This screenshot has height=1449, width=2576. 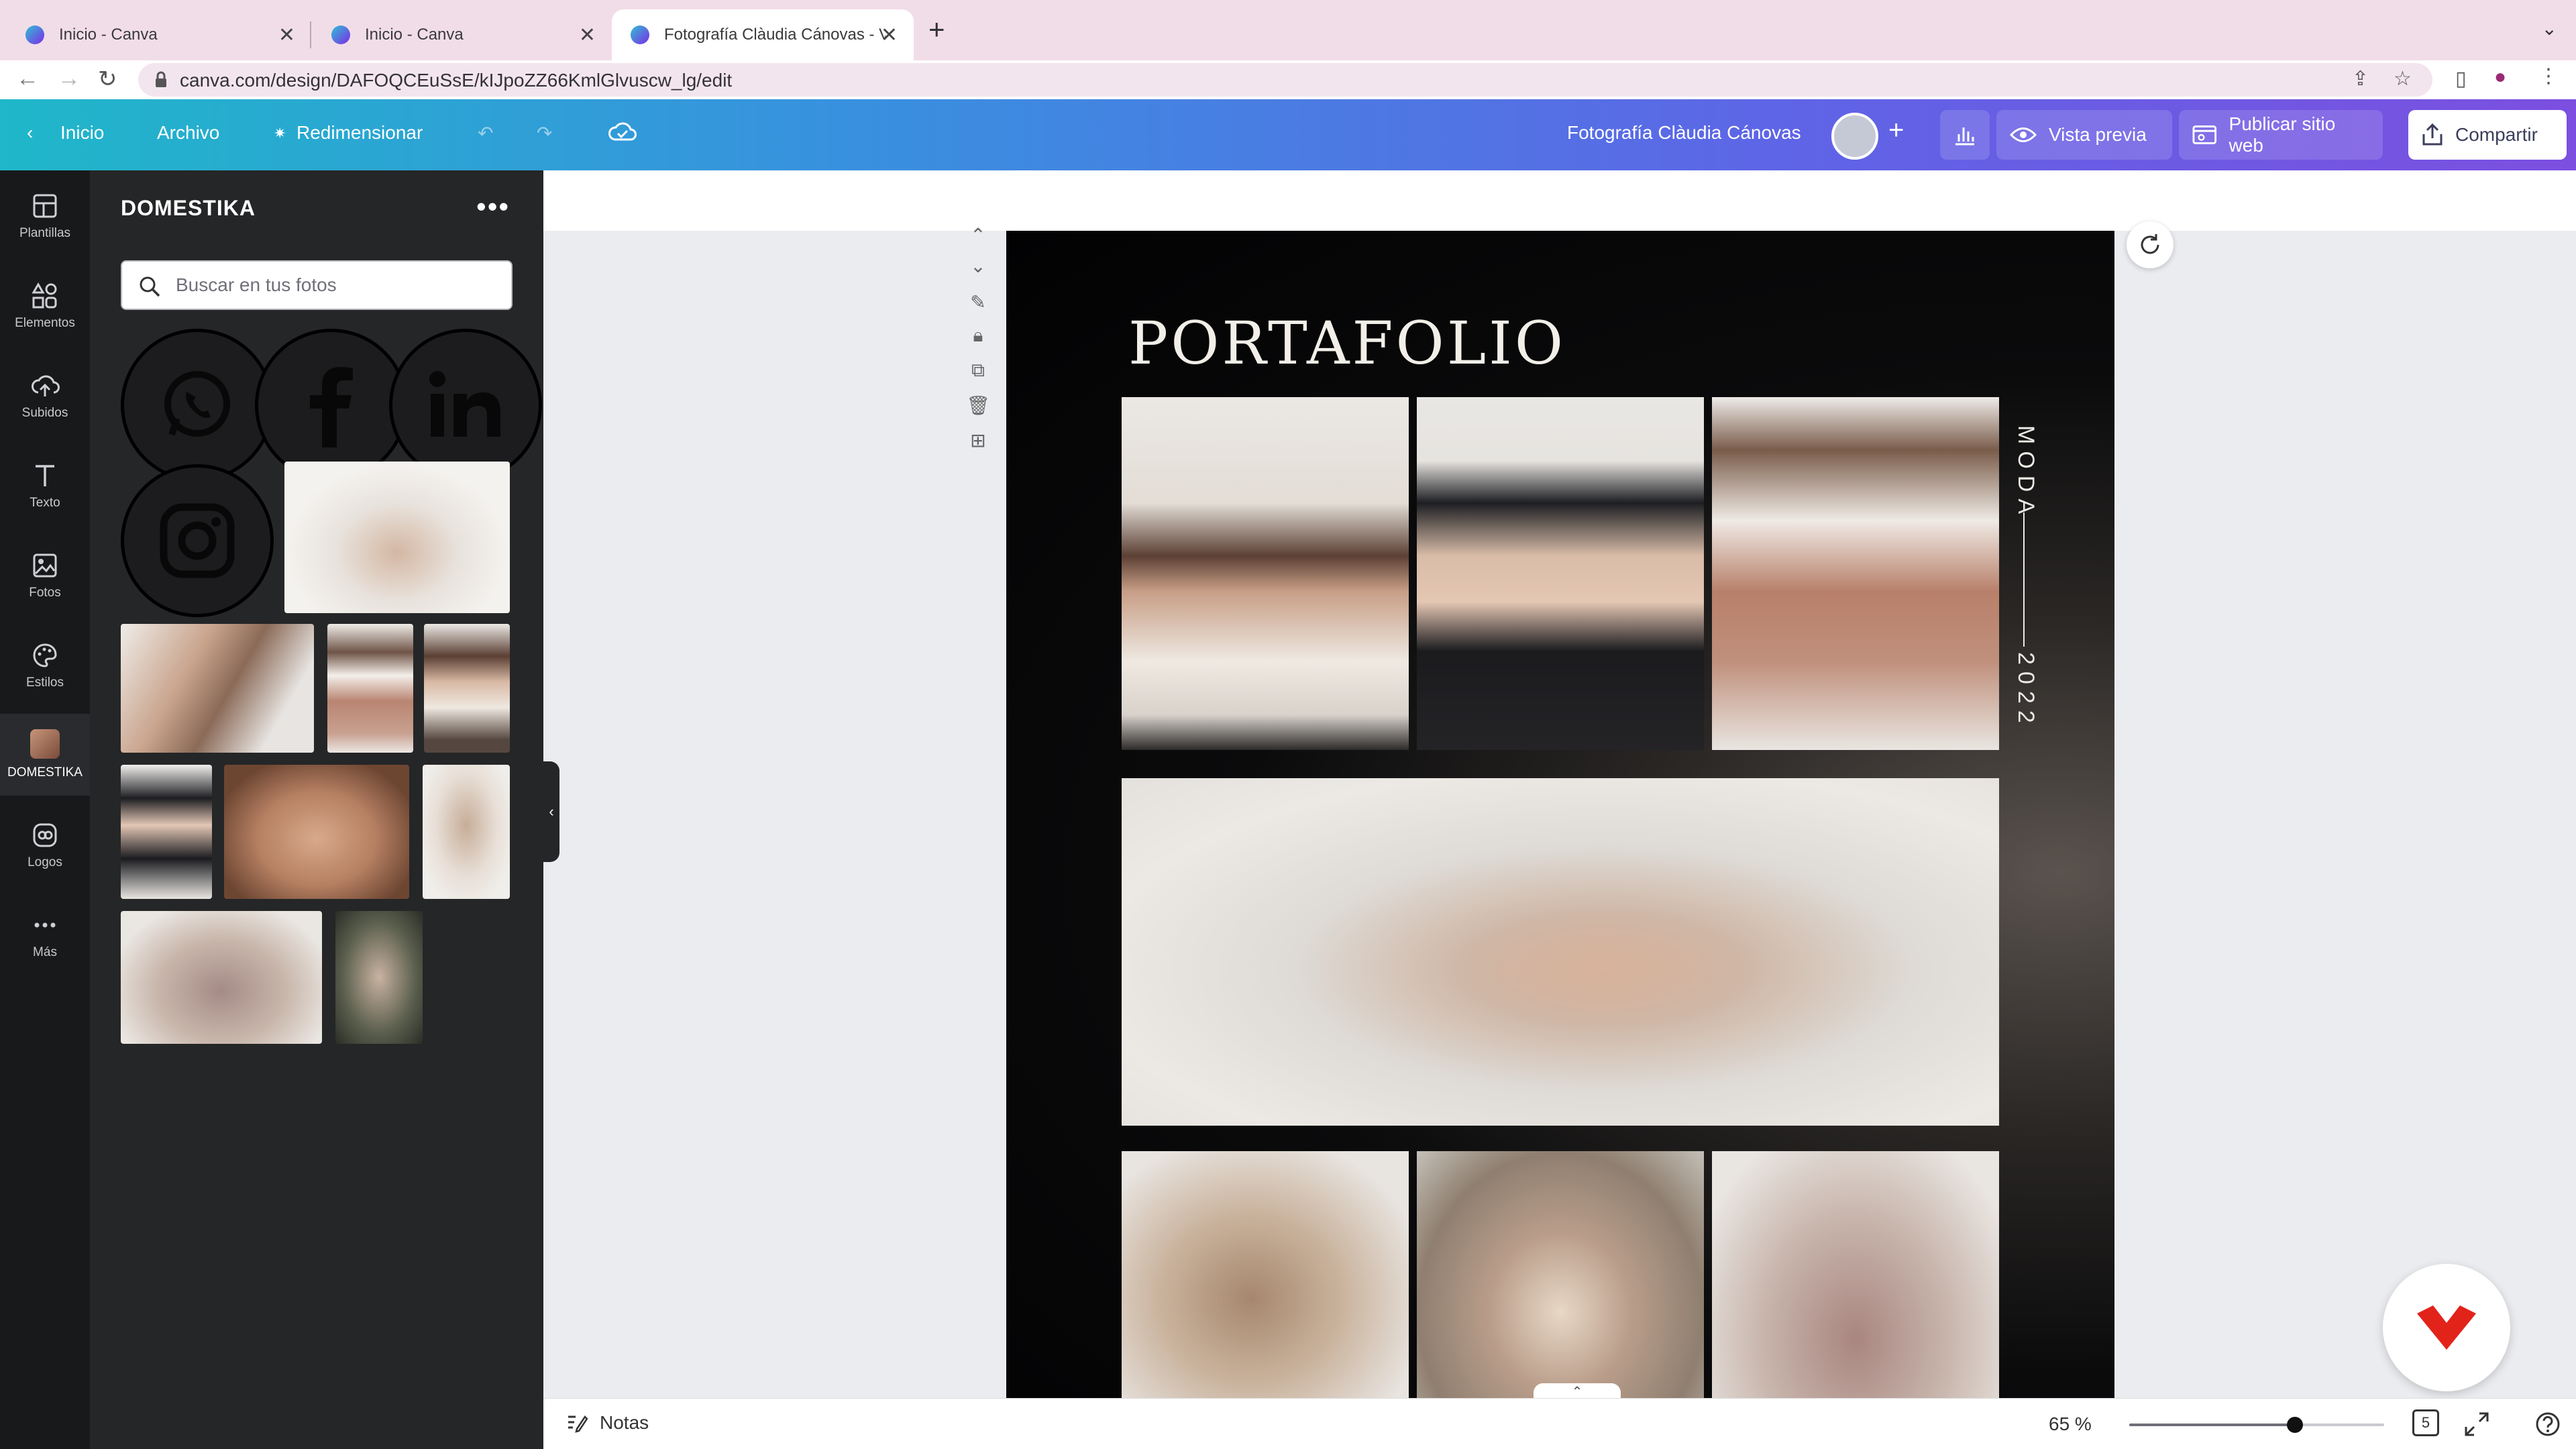 What do you see at coordinates (978, 304) in the screenshot?
I see `page-notes-icon: ✎` at bounding box center [978, 304].